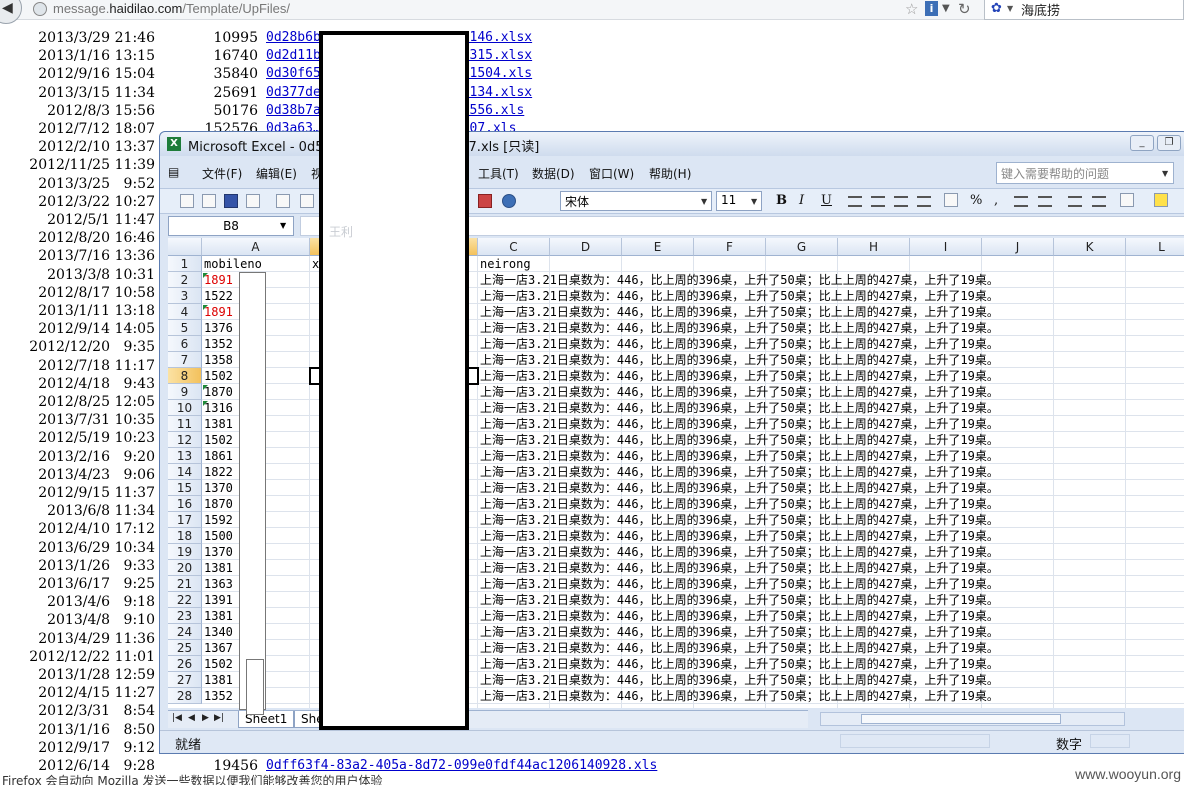 Image resolution: width=1184 pixels, height=785 pixels. What do you see at coordinates (185, 664) in the screenshot?
I see `row-header: 26` at bounding box center [185, 664].